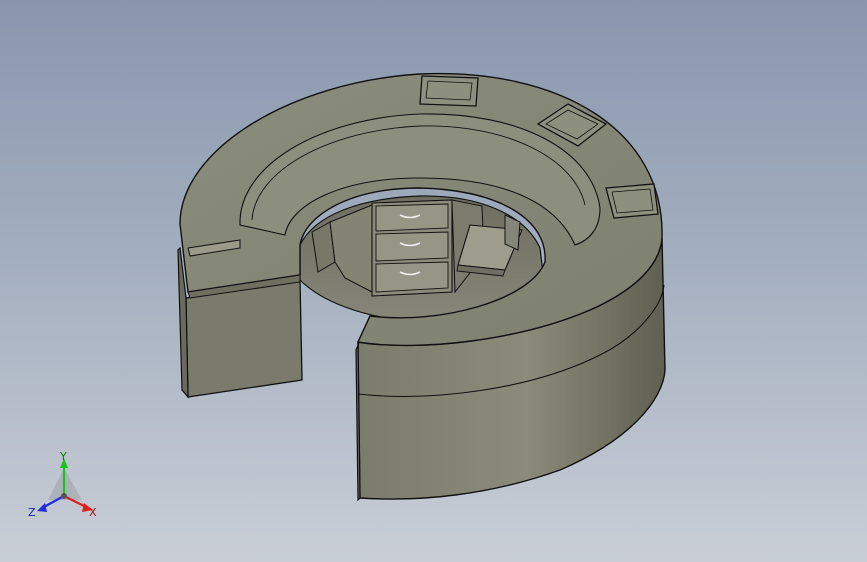 The image size is (867, 562). I want to click on drawer-stack, so click(412, 248).